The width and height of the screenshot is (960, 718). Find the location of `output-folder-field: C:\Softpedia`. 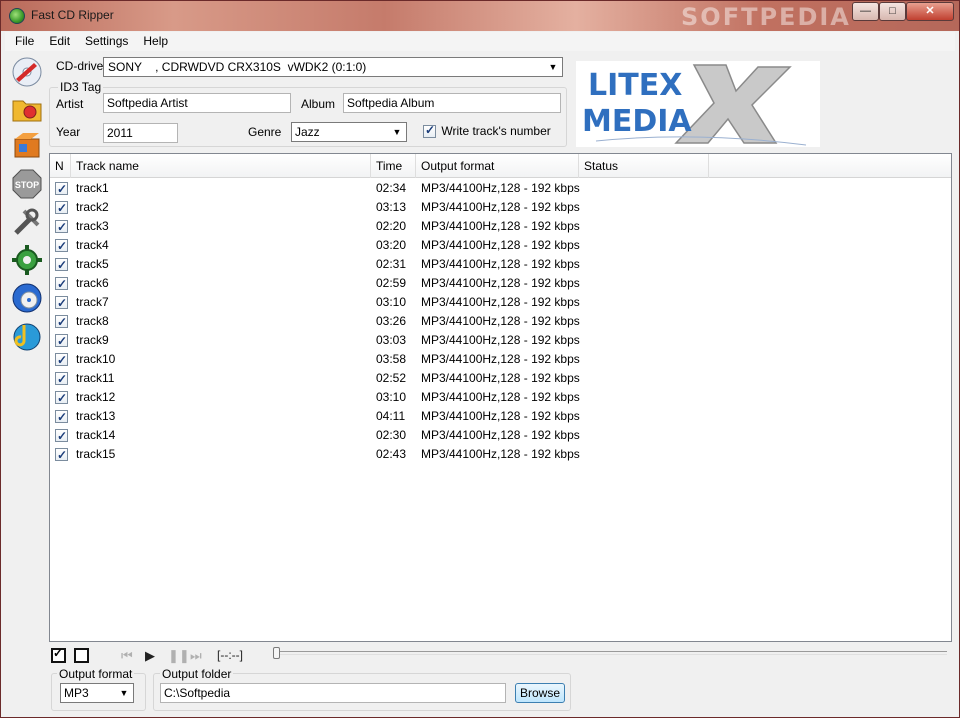

output-folder-field: C:\Softpedia is located at coordinates (333, 693).